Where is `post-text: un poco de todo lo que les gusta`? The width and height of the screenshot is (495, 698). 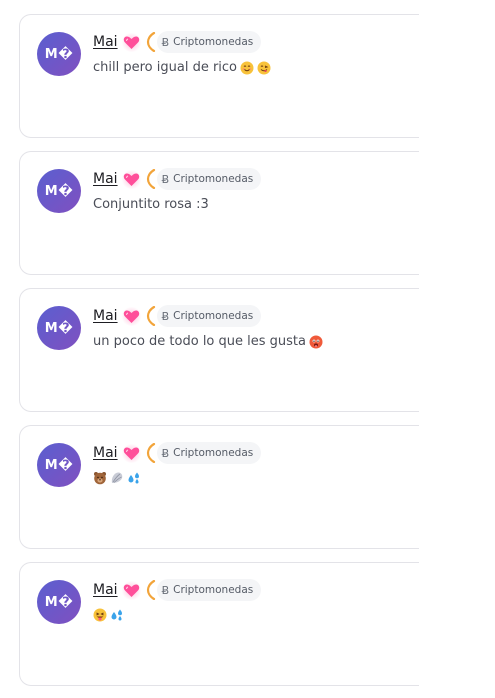
post-text: un poco de todo lo que les gusta is located at coordinates (208, 341).